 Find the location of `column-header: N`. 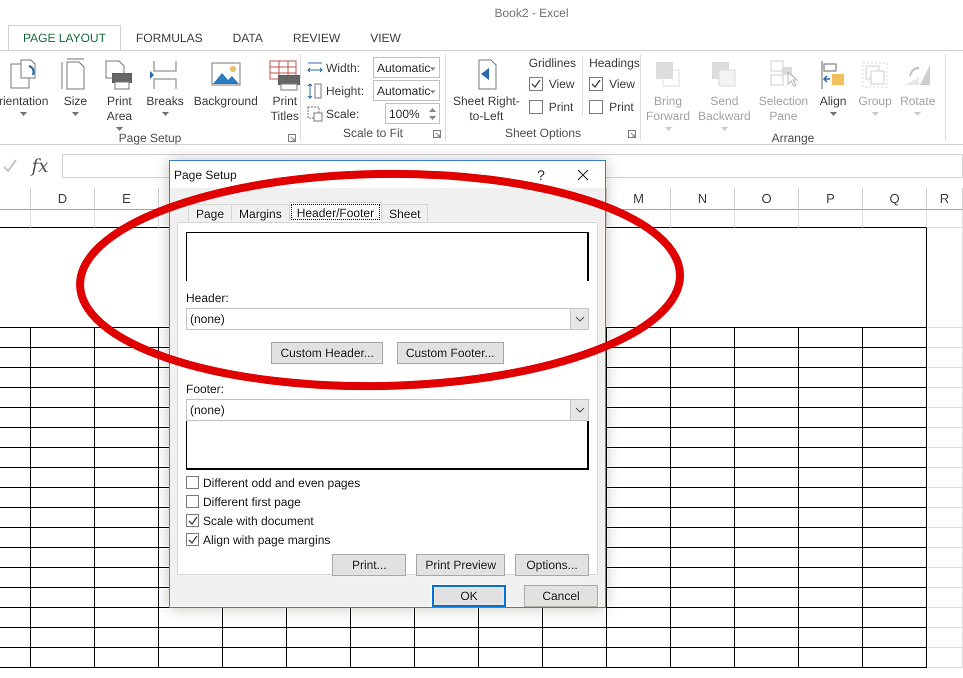

column-header: N is located at coordinates (703, 199).